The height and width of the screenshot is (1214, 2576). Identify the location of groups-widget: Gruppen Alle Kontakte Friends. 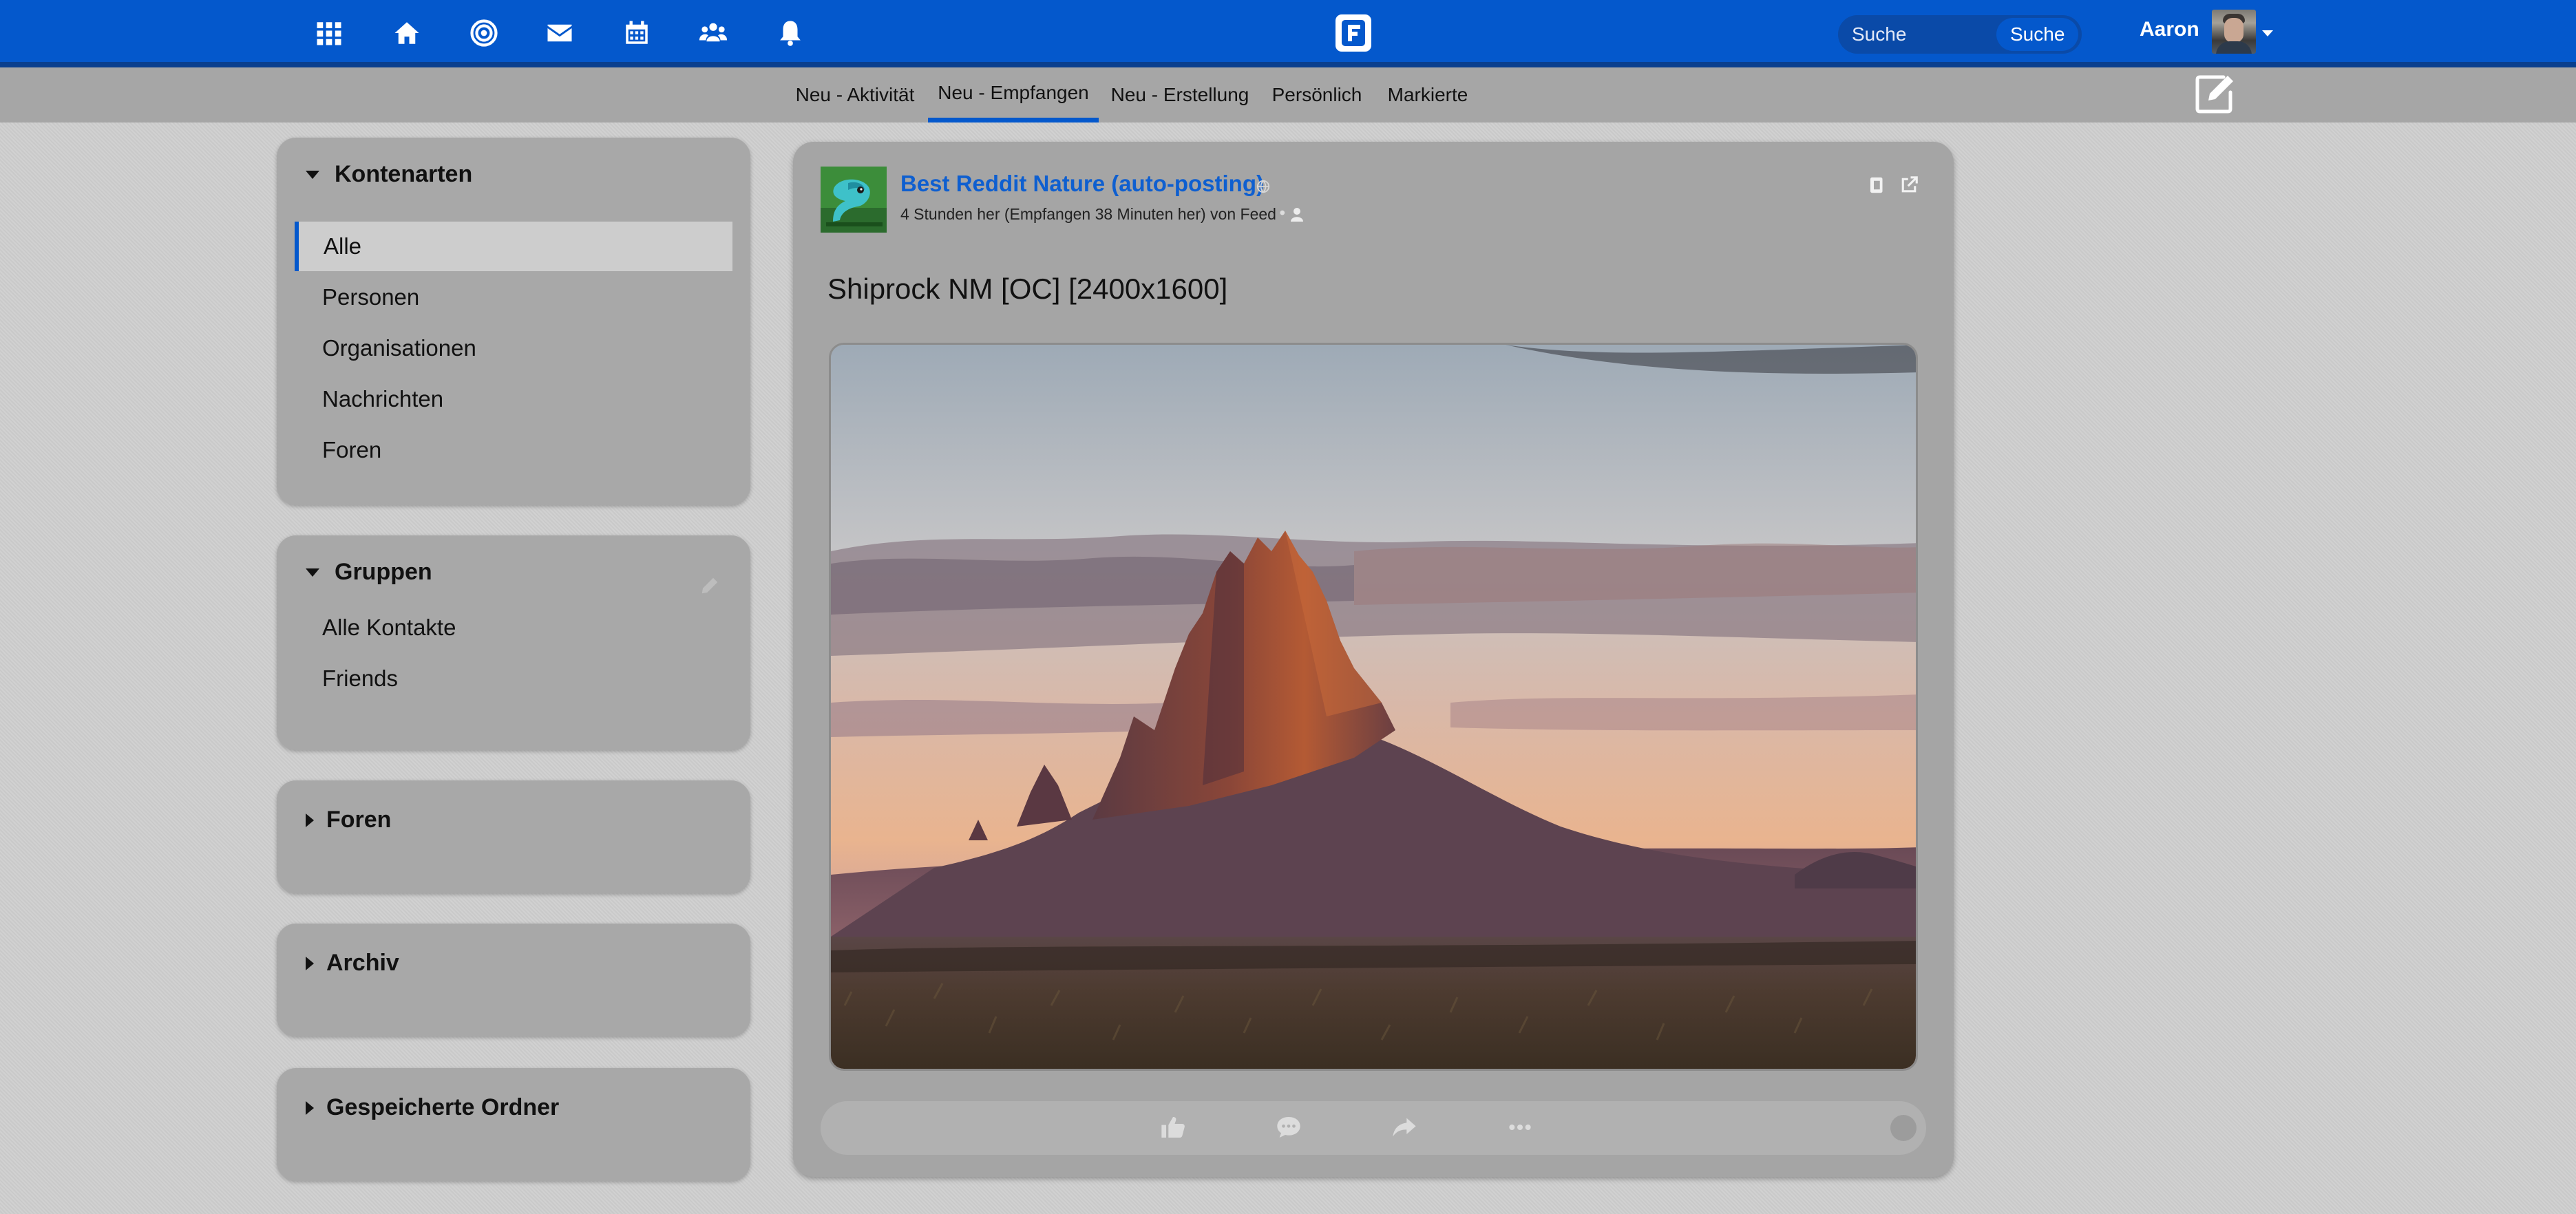
(513, 642).